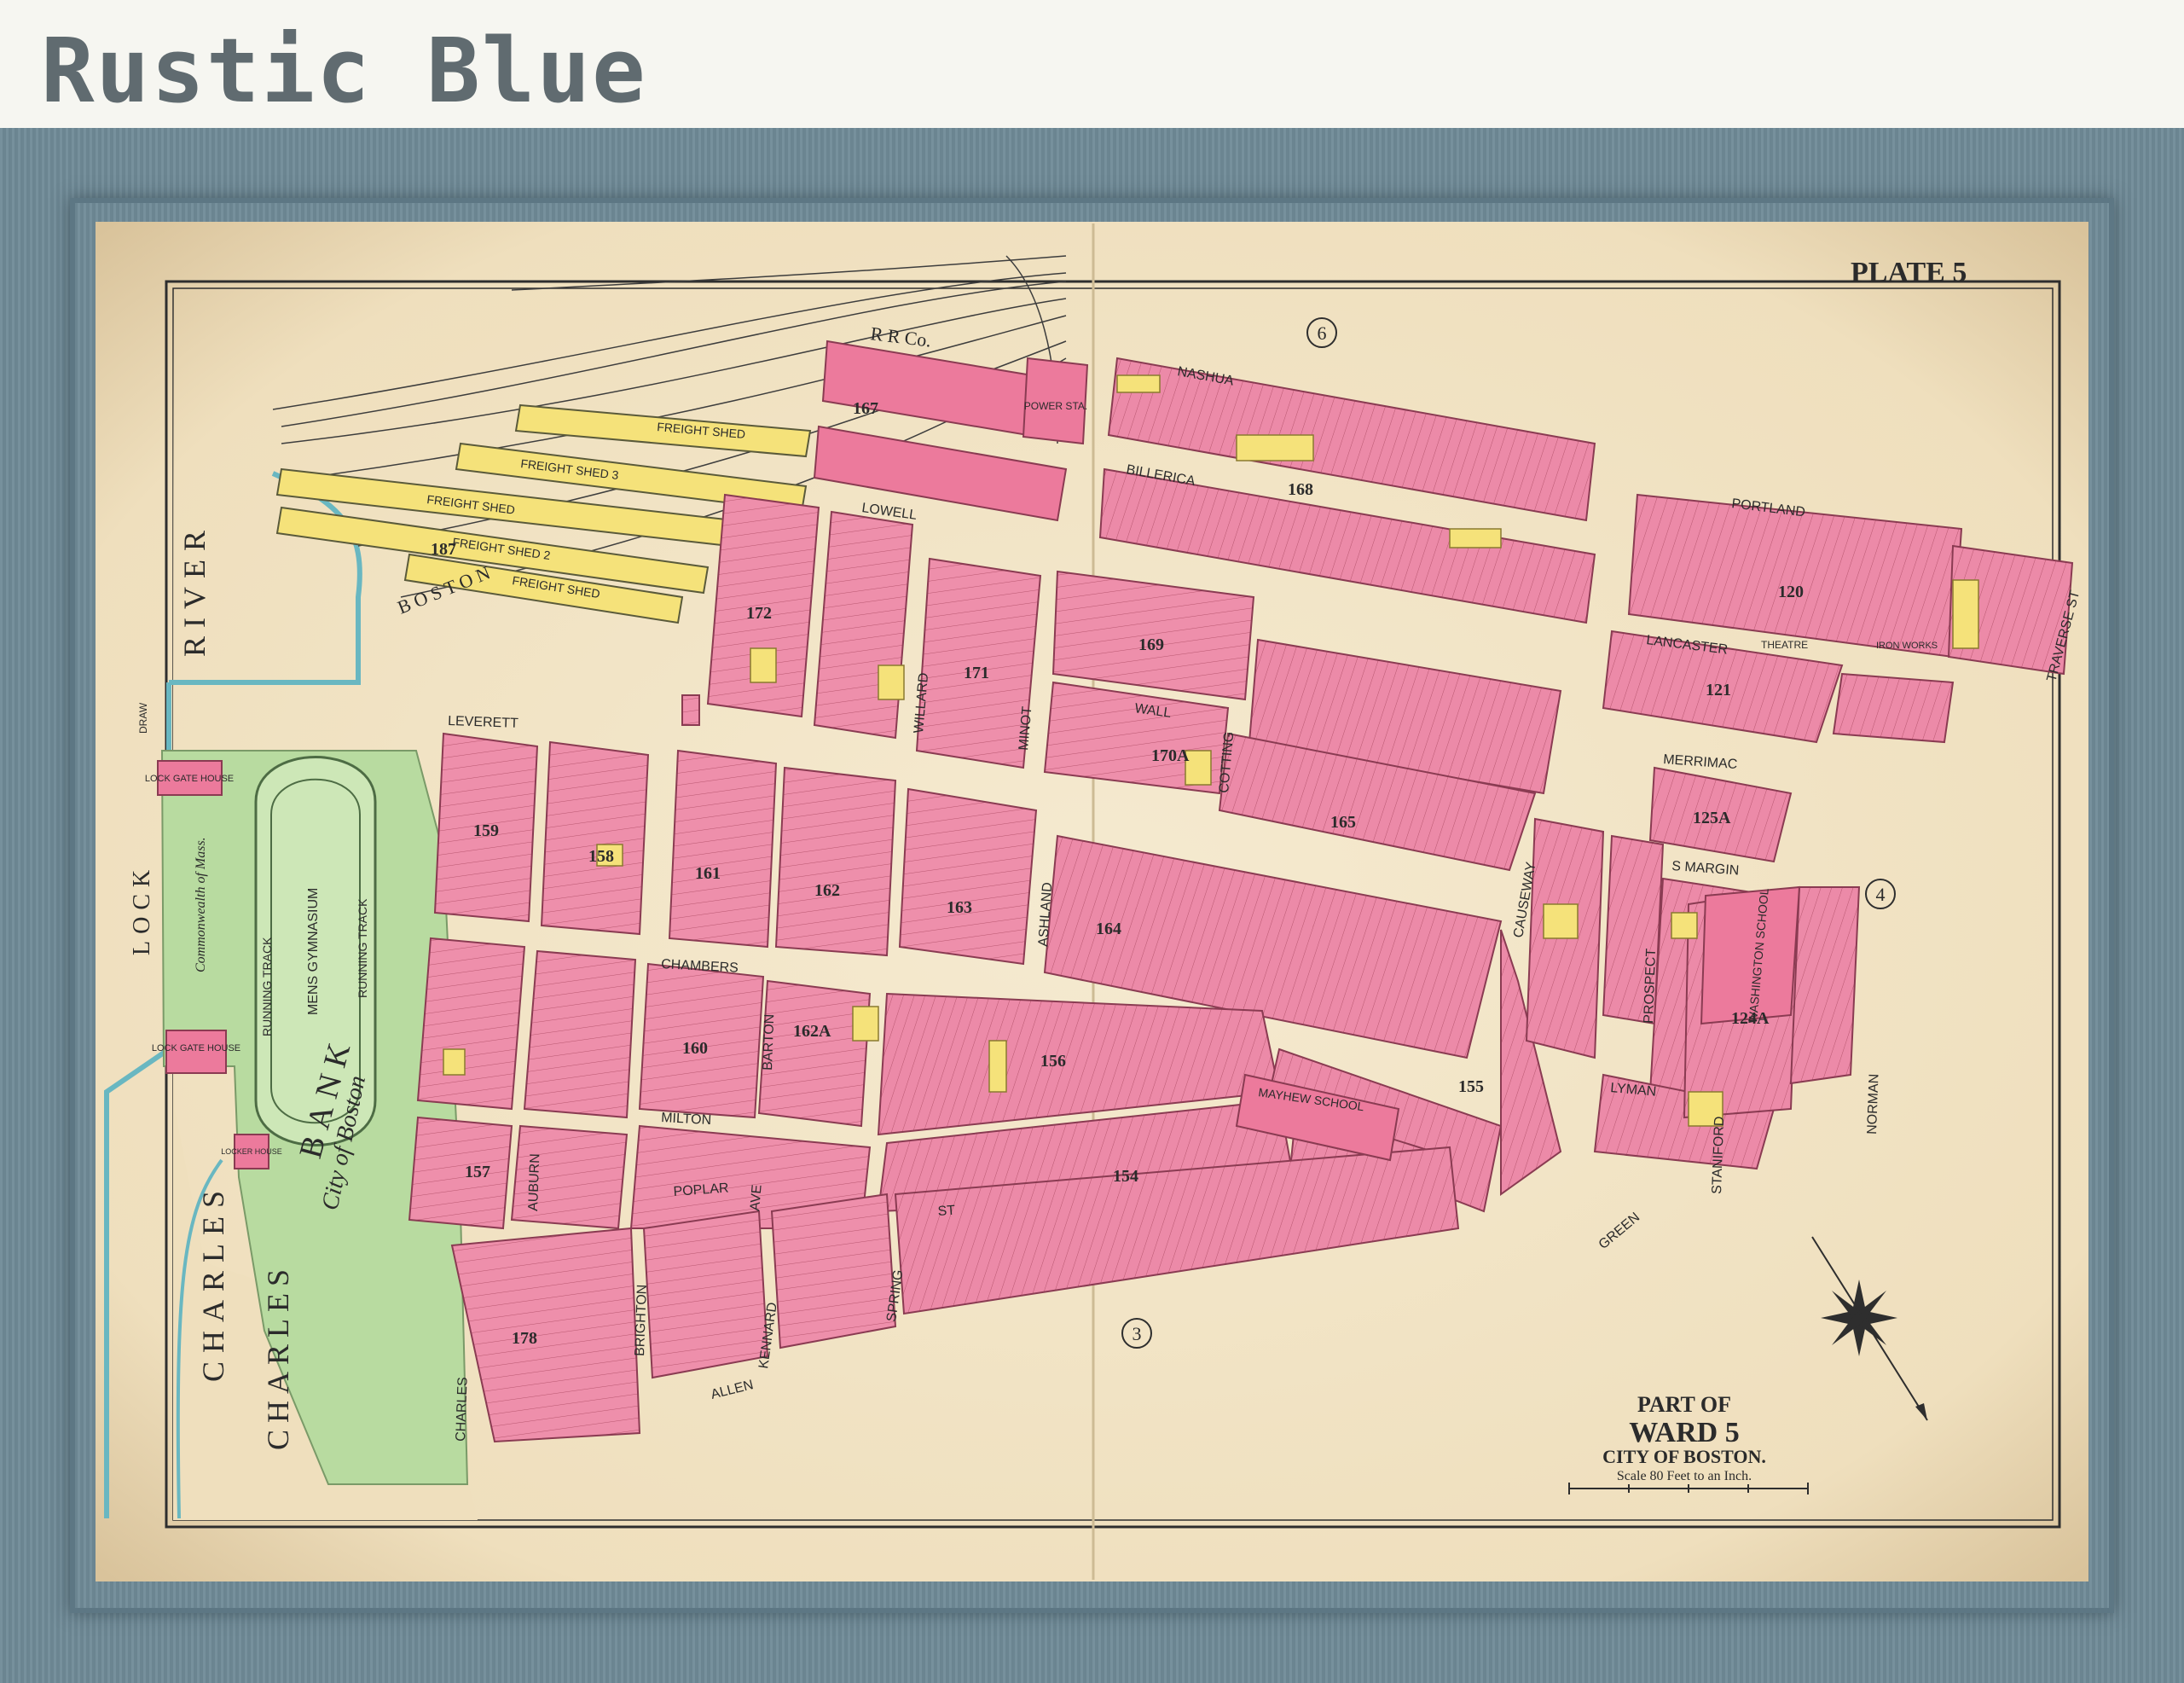 The height and width of the screenshot is (1683, 2184). Describe the element at coordinates (947, 1211) in the screenshot. I see `street-st-1: ST` at that location.